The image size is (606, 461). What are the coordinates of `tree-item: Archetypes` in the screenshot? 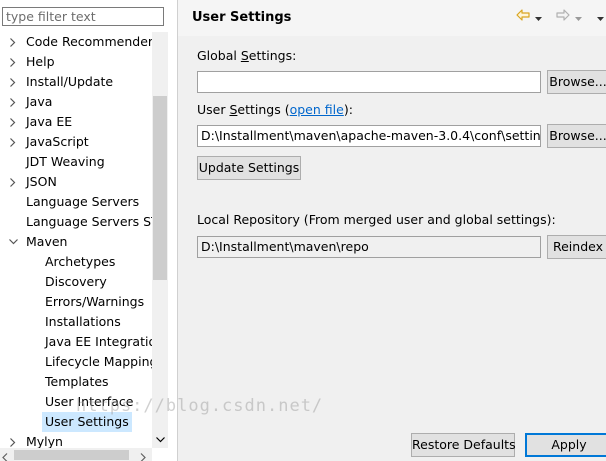 It's located at (76, 262).